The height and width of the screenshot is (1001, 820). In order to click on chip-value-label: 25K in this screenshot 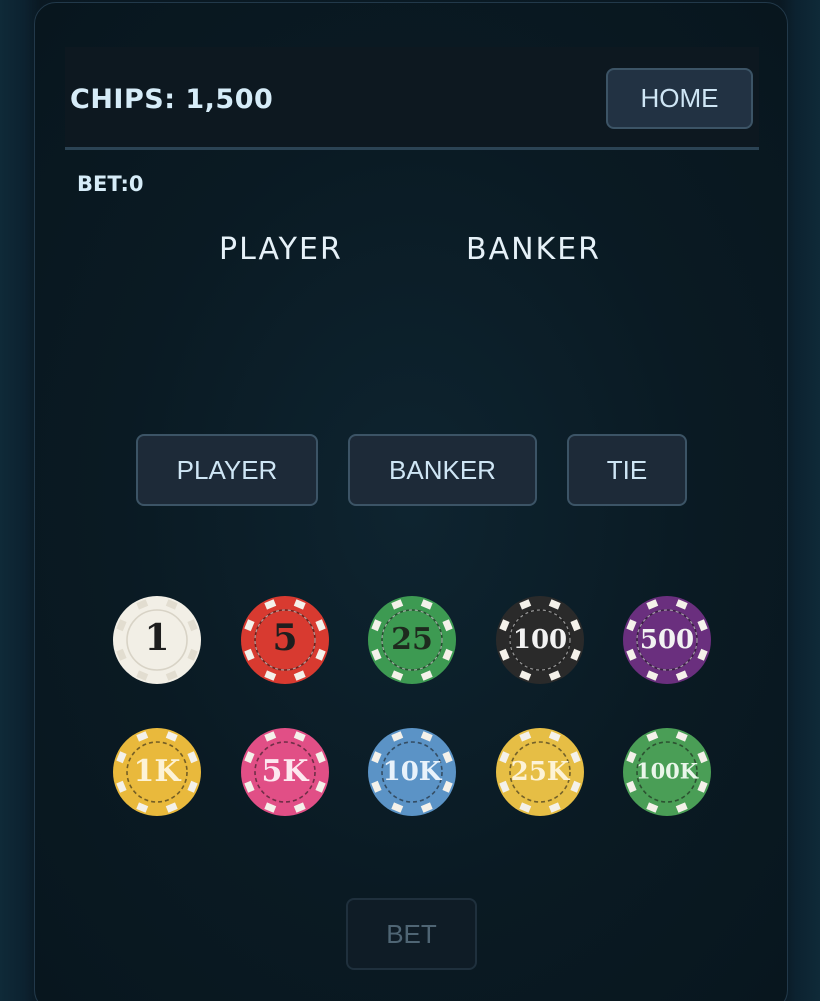, I will do `click(541, 772)`.